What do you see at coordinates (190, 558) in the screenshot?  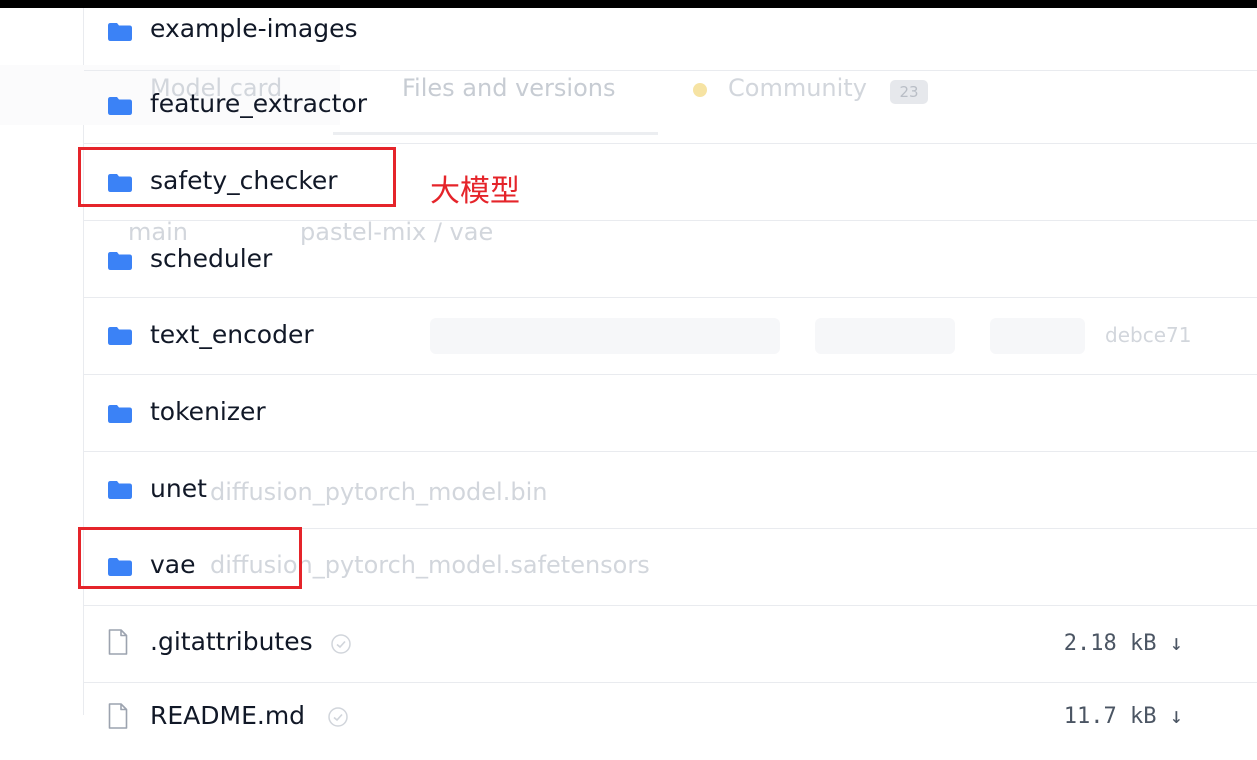 I see `annotation-box-vae` at bounding box center [190, 558].